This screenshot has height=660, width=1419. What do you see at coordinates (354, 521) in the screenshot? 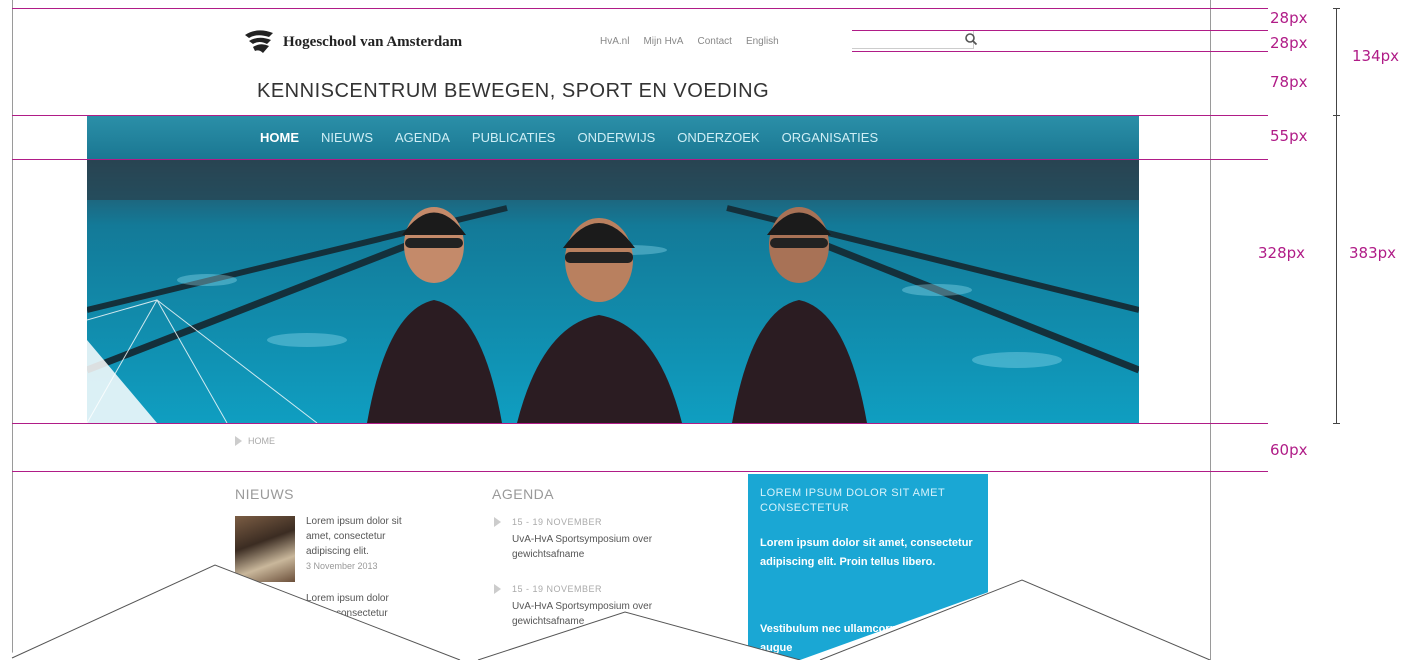
I see `news-item-1-line1: Lorem ipsum dolor sit` at bounding box center [354, 521].